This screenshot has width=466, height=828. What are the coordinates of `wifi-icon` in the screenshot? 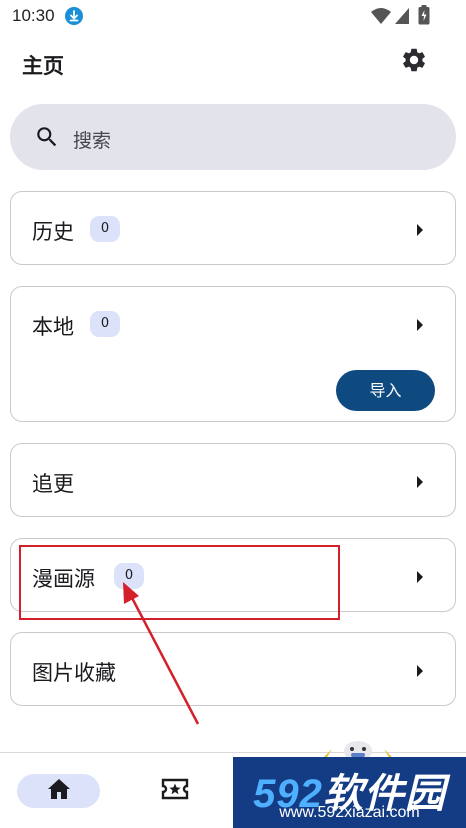 It's located at (381, 18).